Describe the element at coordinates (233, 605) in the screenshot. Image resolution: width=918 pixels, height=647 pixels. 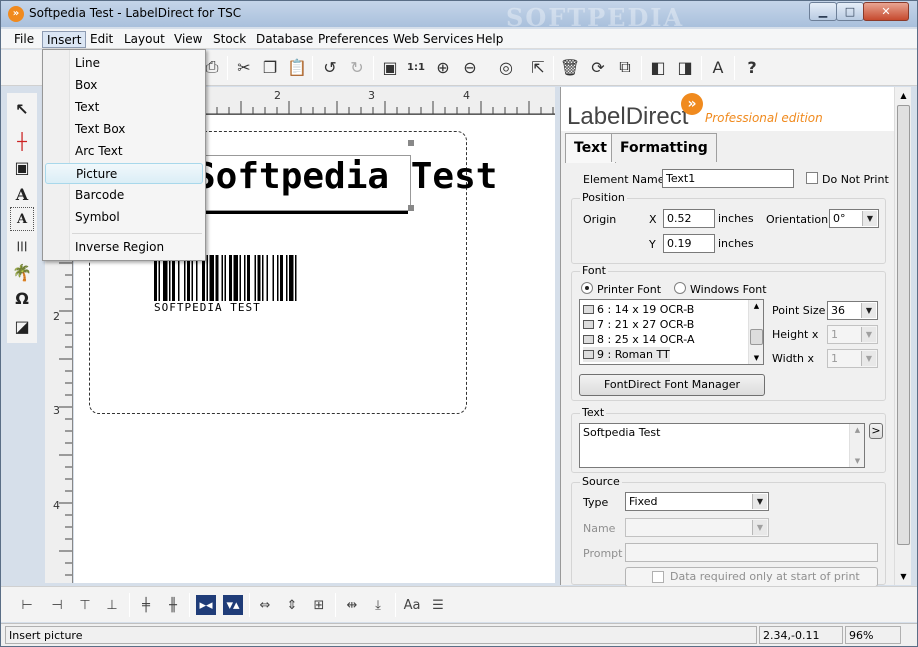
I see `same-height-icon: ▾▴` at that location.